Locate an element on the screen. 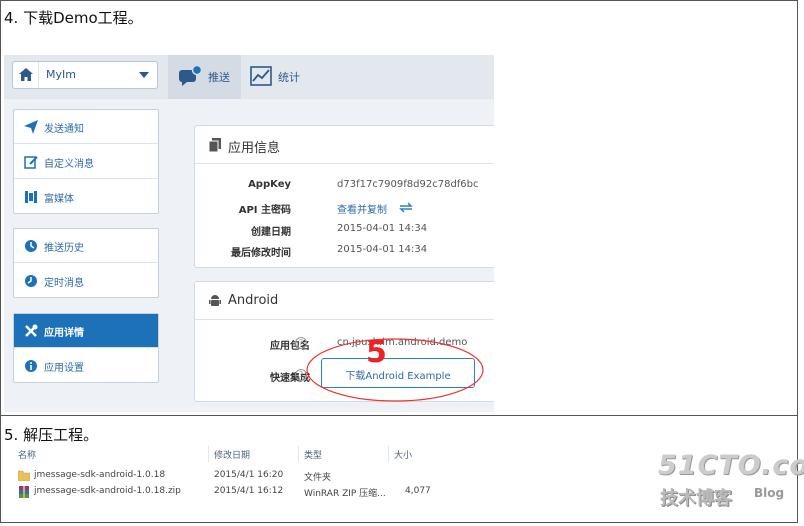 The width and height of the screenshot is (804, 526). line-chart-icon is located at coordinates (261, 76).